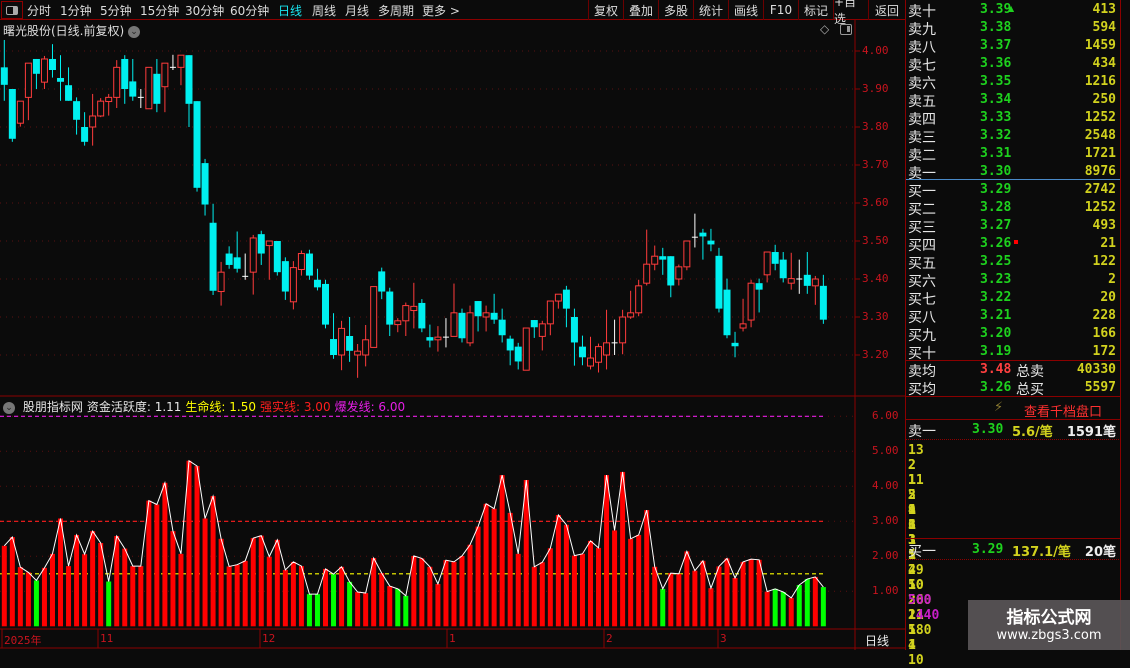 This screenshot has width=1130, height=668. Describe the element at coordinates (875, 126) in the screenshot. I see `price-tick-label: 3.80` at that location.